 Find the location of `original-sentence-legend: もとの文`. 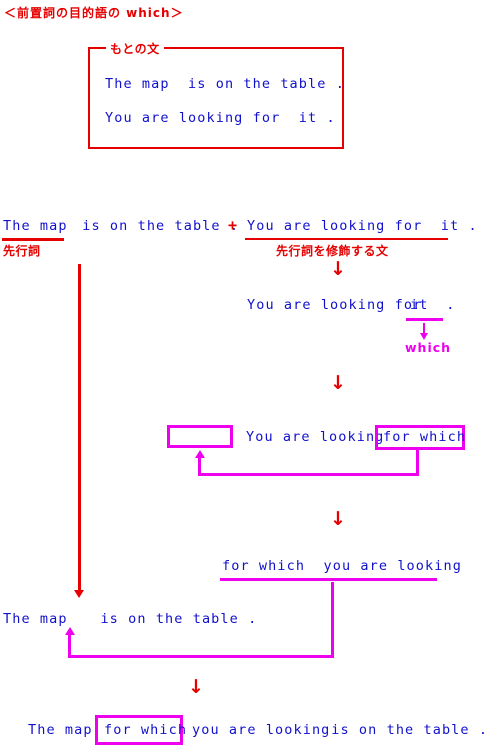

original-sentence-legend: もとの文 is located at coordinates (135, 48).